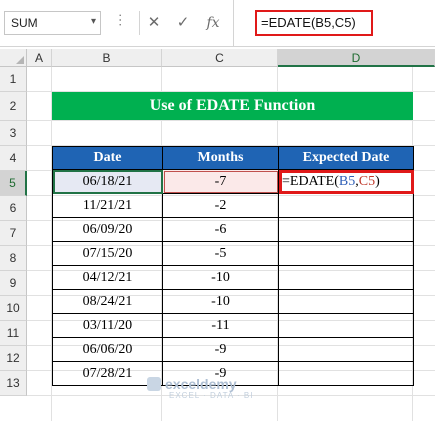 The image size is (435, 421). Describe the element at coordinates (13, 158) in the screenshot. I see `row-header-4: 4` at that location.